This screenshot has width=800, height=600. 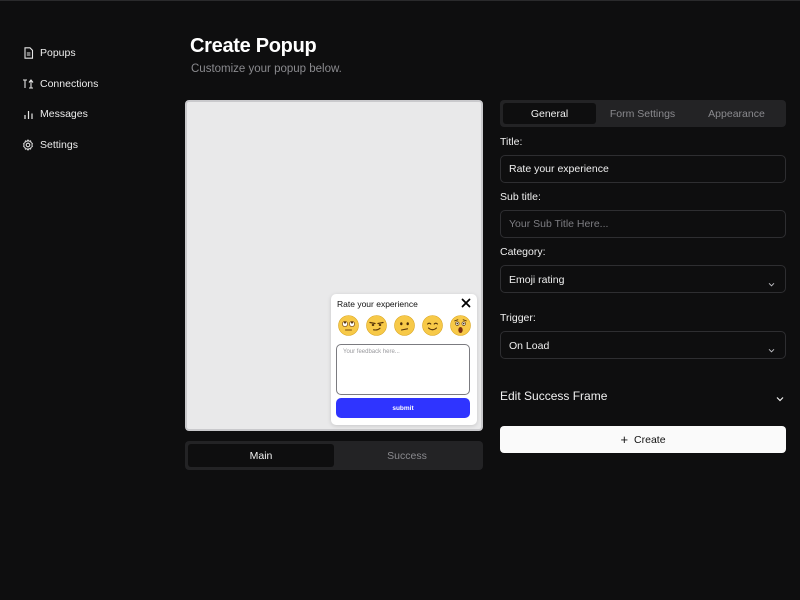 I want to click on bar-chart-icon, so click(x=28, y=114).